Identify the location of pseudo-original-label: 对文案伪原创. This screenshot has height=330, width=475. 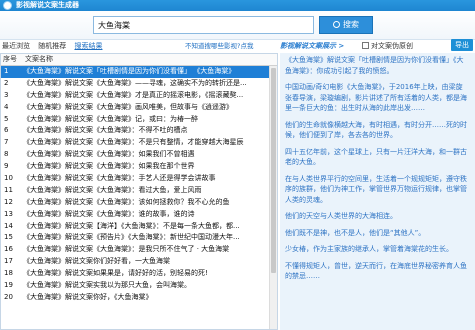
(392, 46).